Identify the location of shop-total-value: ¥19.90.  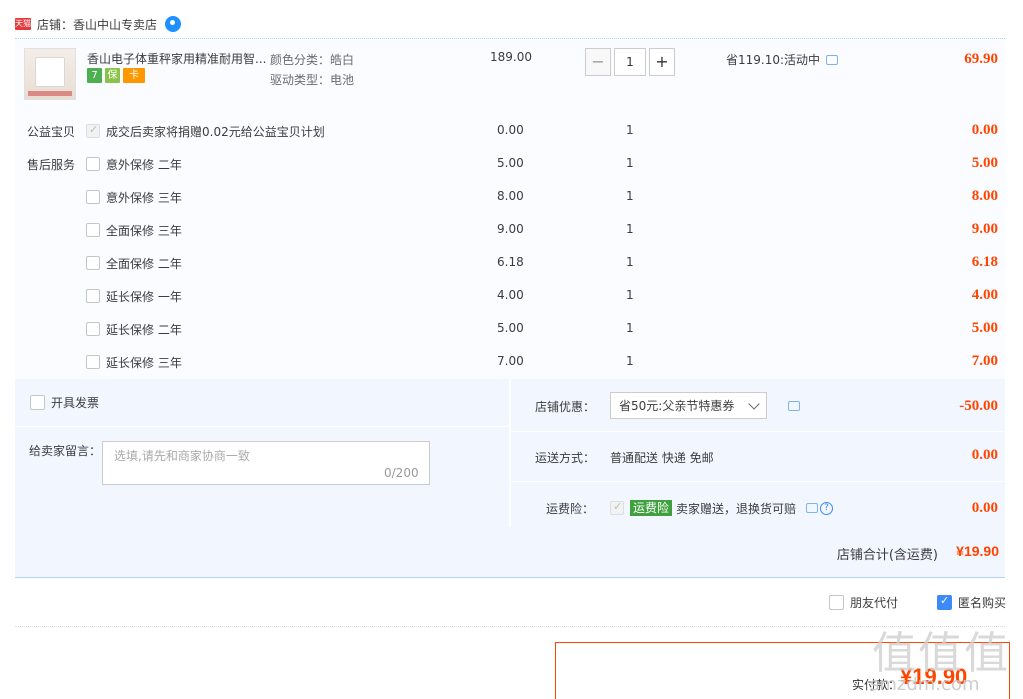
(977, 551).